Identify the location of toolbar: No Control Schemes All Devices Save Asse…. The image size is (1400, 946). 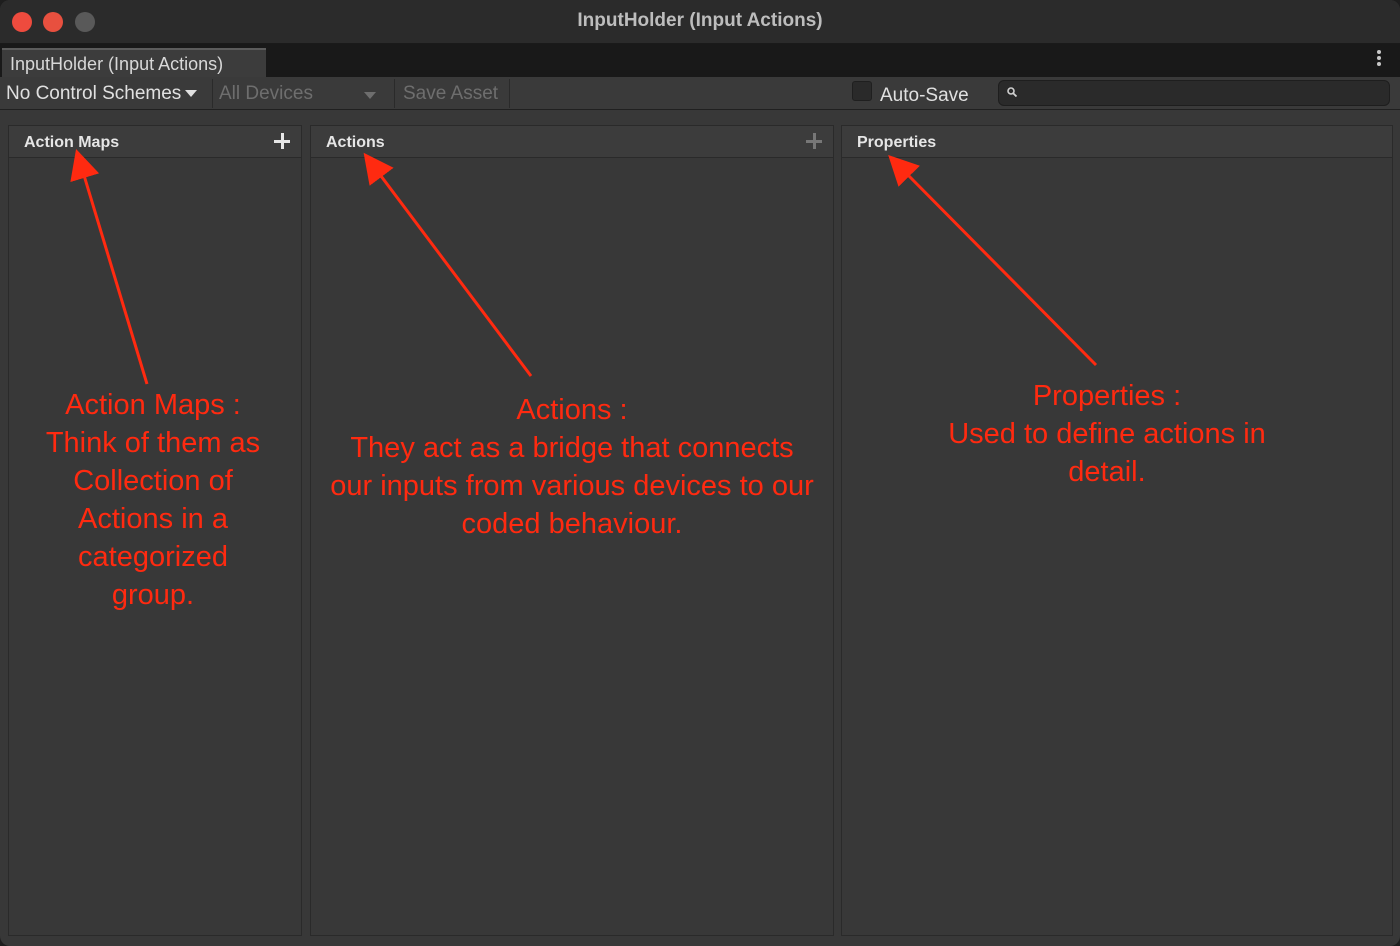
(700, 93).